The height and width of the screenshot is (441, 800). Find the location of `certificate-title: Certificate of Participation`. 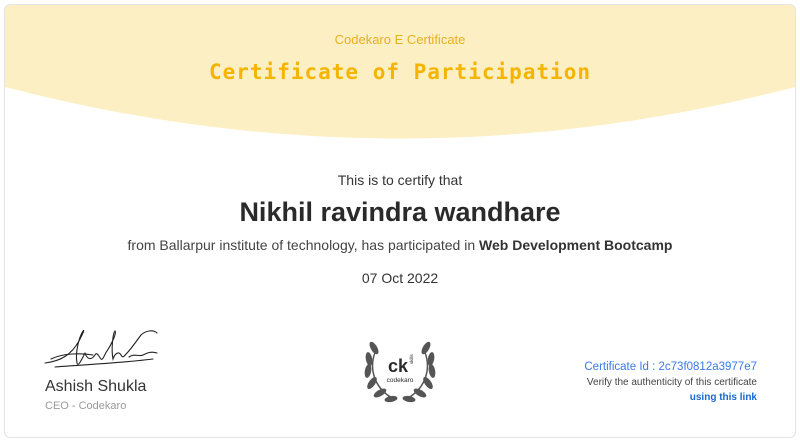

certificate-title: Certificate of Participation is located at coordinates (399, 72).